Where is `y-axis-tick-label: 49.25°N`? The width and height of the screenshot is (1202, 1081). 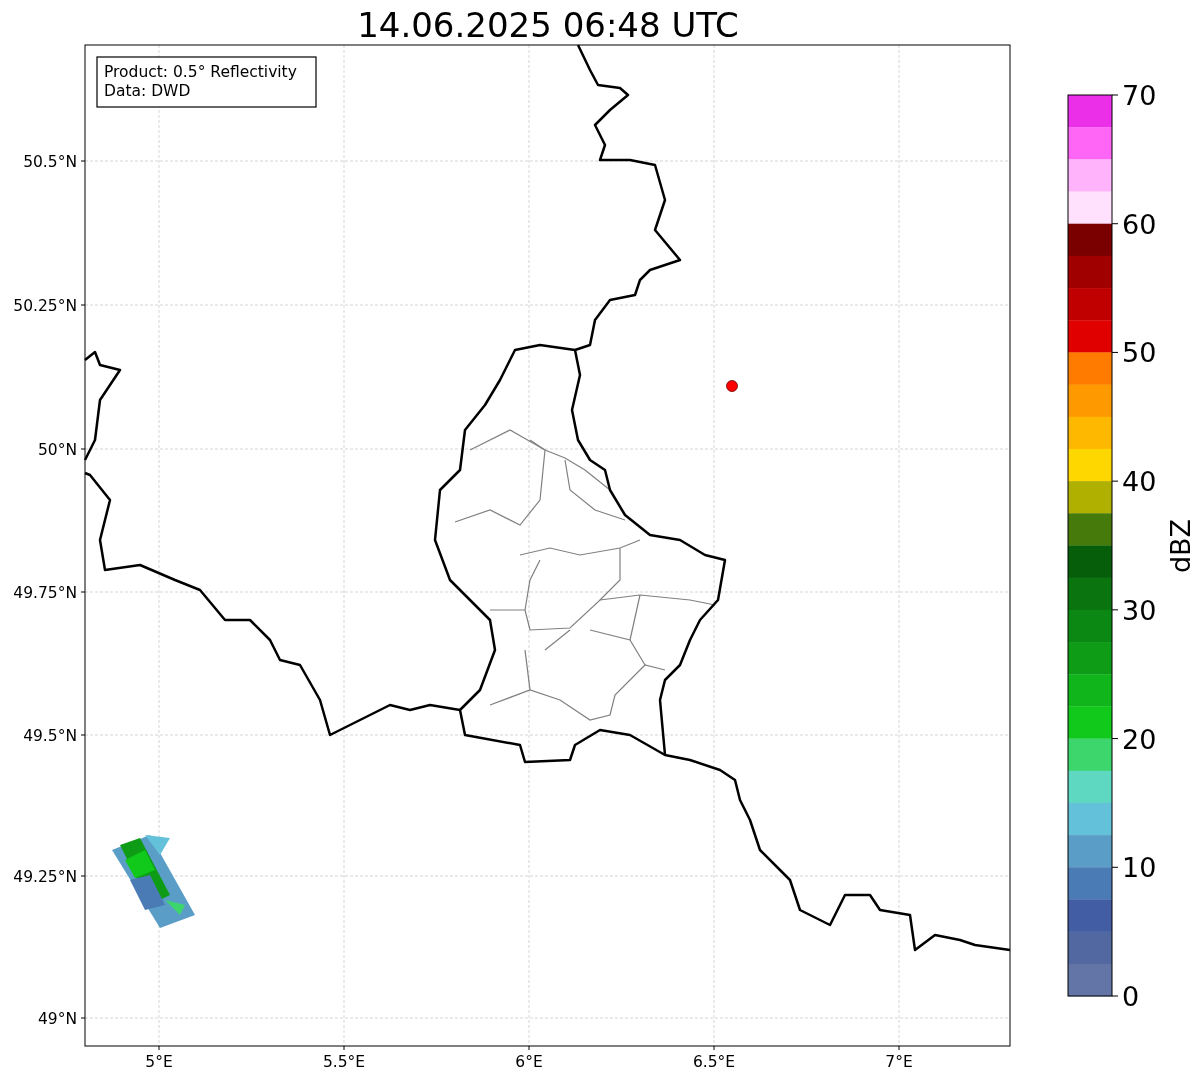
y-axis-tick-label: 49.25°N is located at coordinates (45, 877).